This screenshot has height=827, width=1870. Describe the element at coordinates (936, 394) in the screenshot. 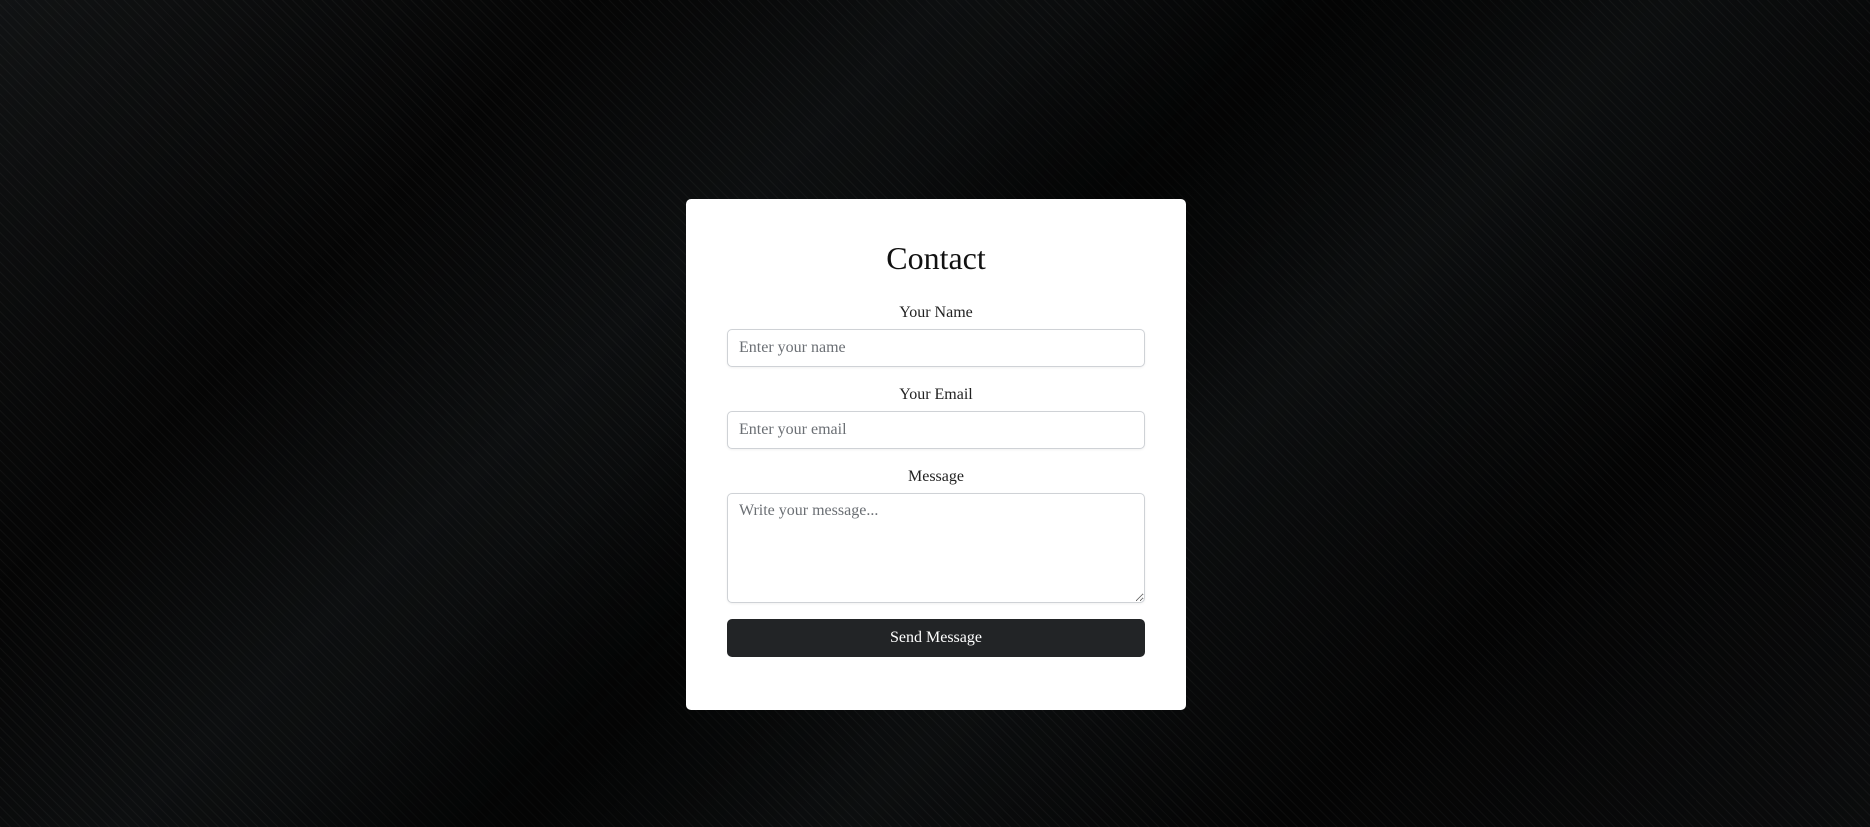

I see `email-label: Your Email` at that location.